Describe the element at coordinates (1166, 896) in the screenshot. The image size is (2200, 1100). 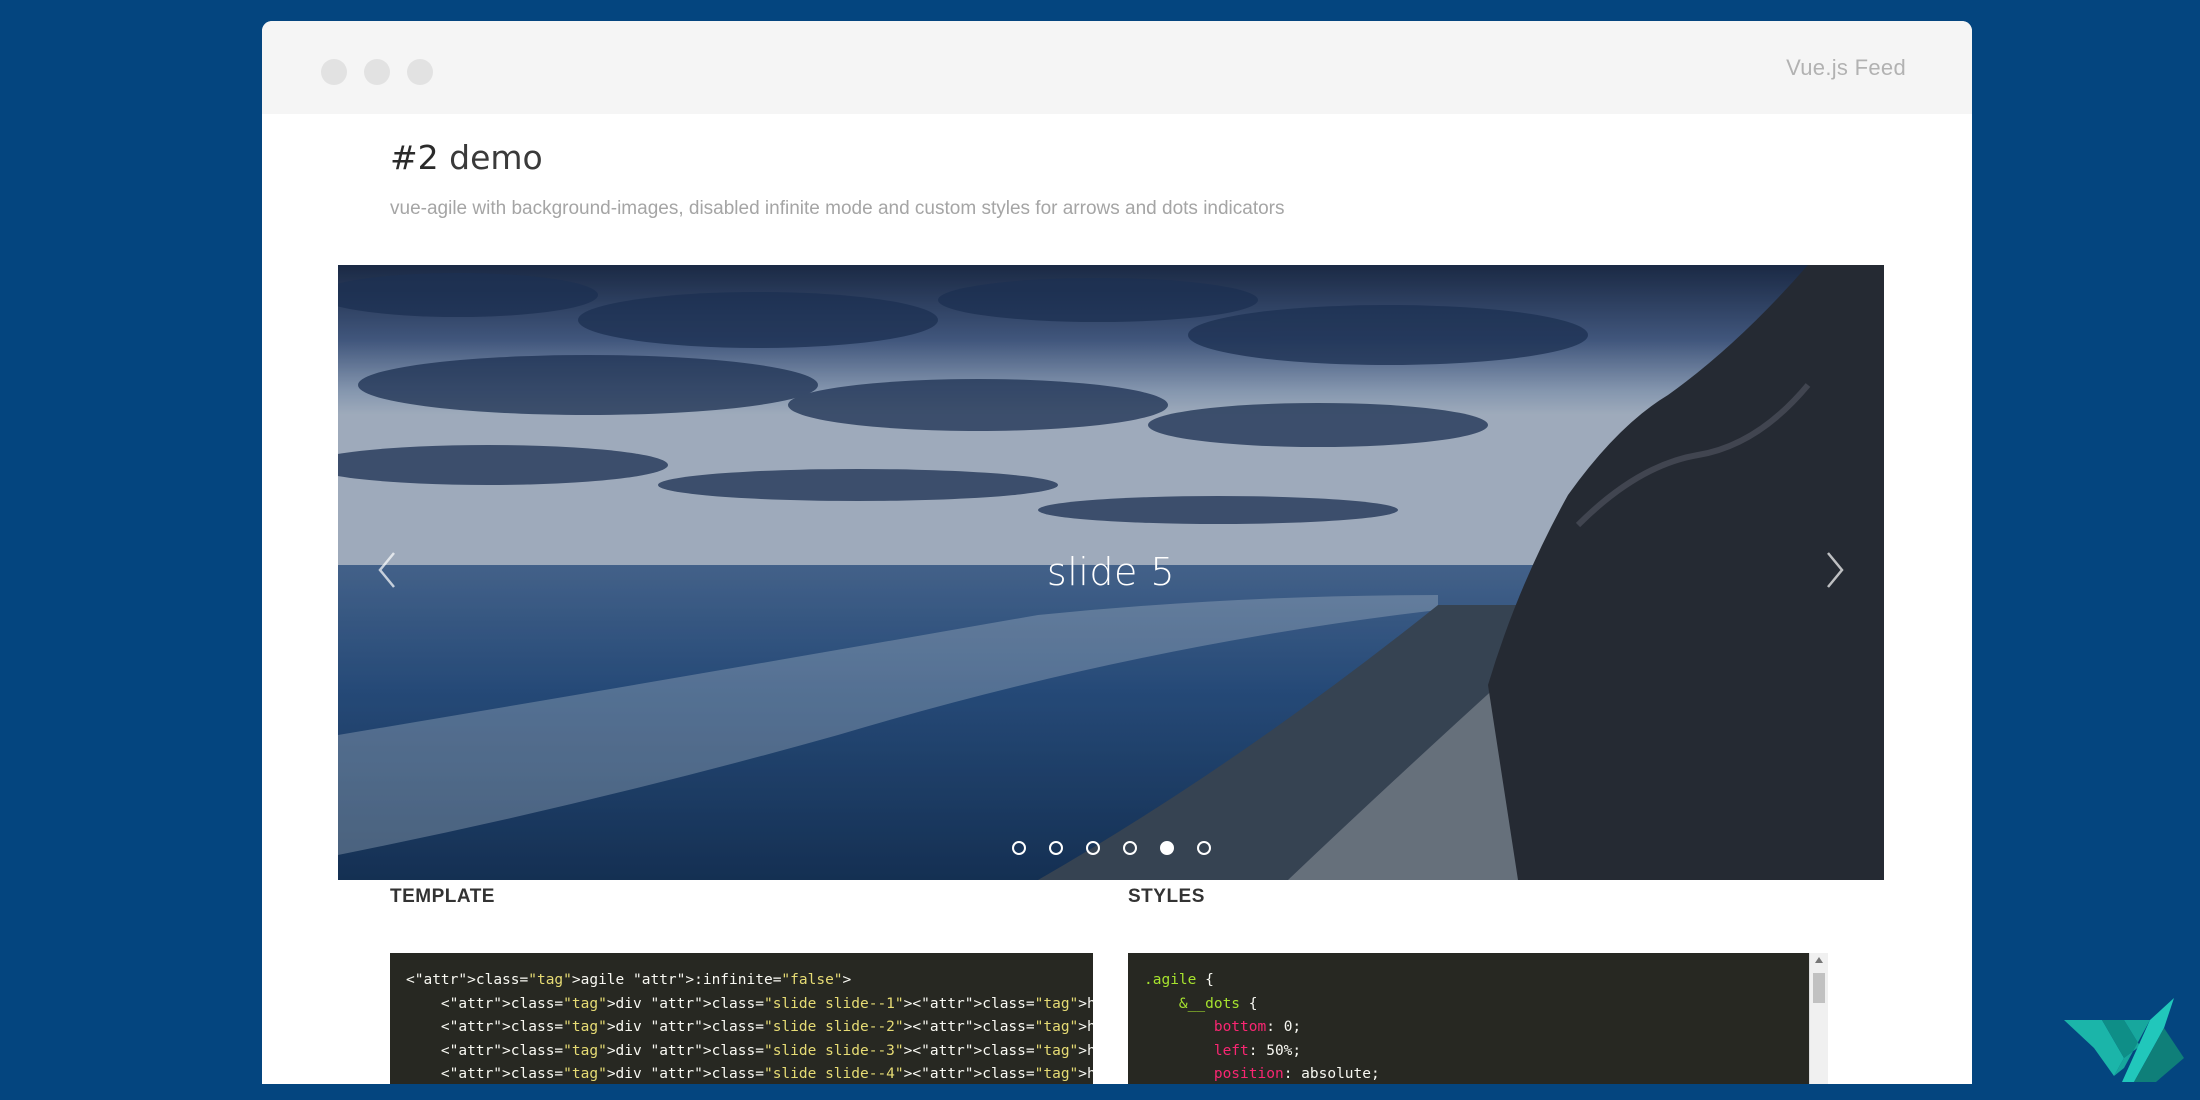
I see `styles-section-title: STYLES` at that location.